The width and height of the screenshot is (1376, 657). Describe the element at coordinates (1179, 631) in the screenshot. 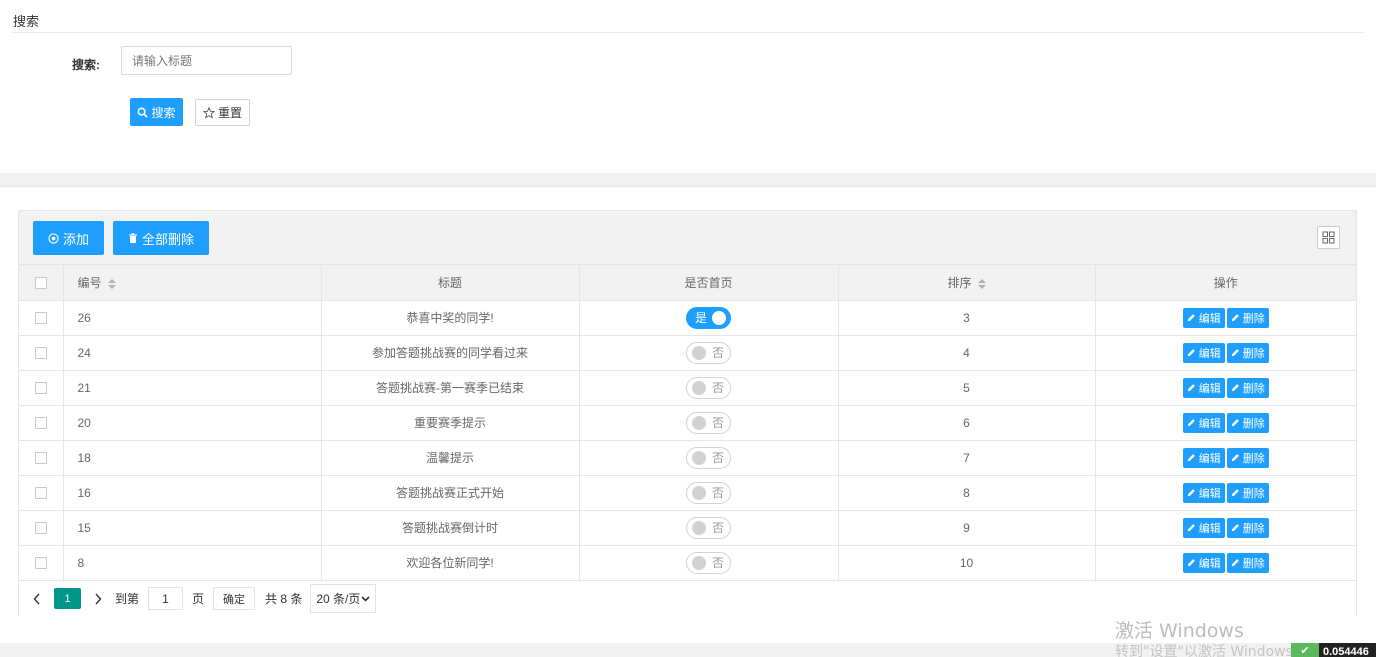

I see `windows-activation-title: 激活 Windows` at that location.